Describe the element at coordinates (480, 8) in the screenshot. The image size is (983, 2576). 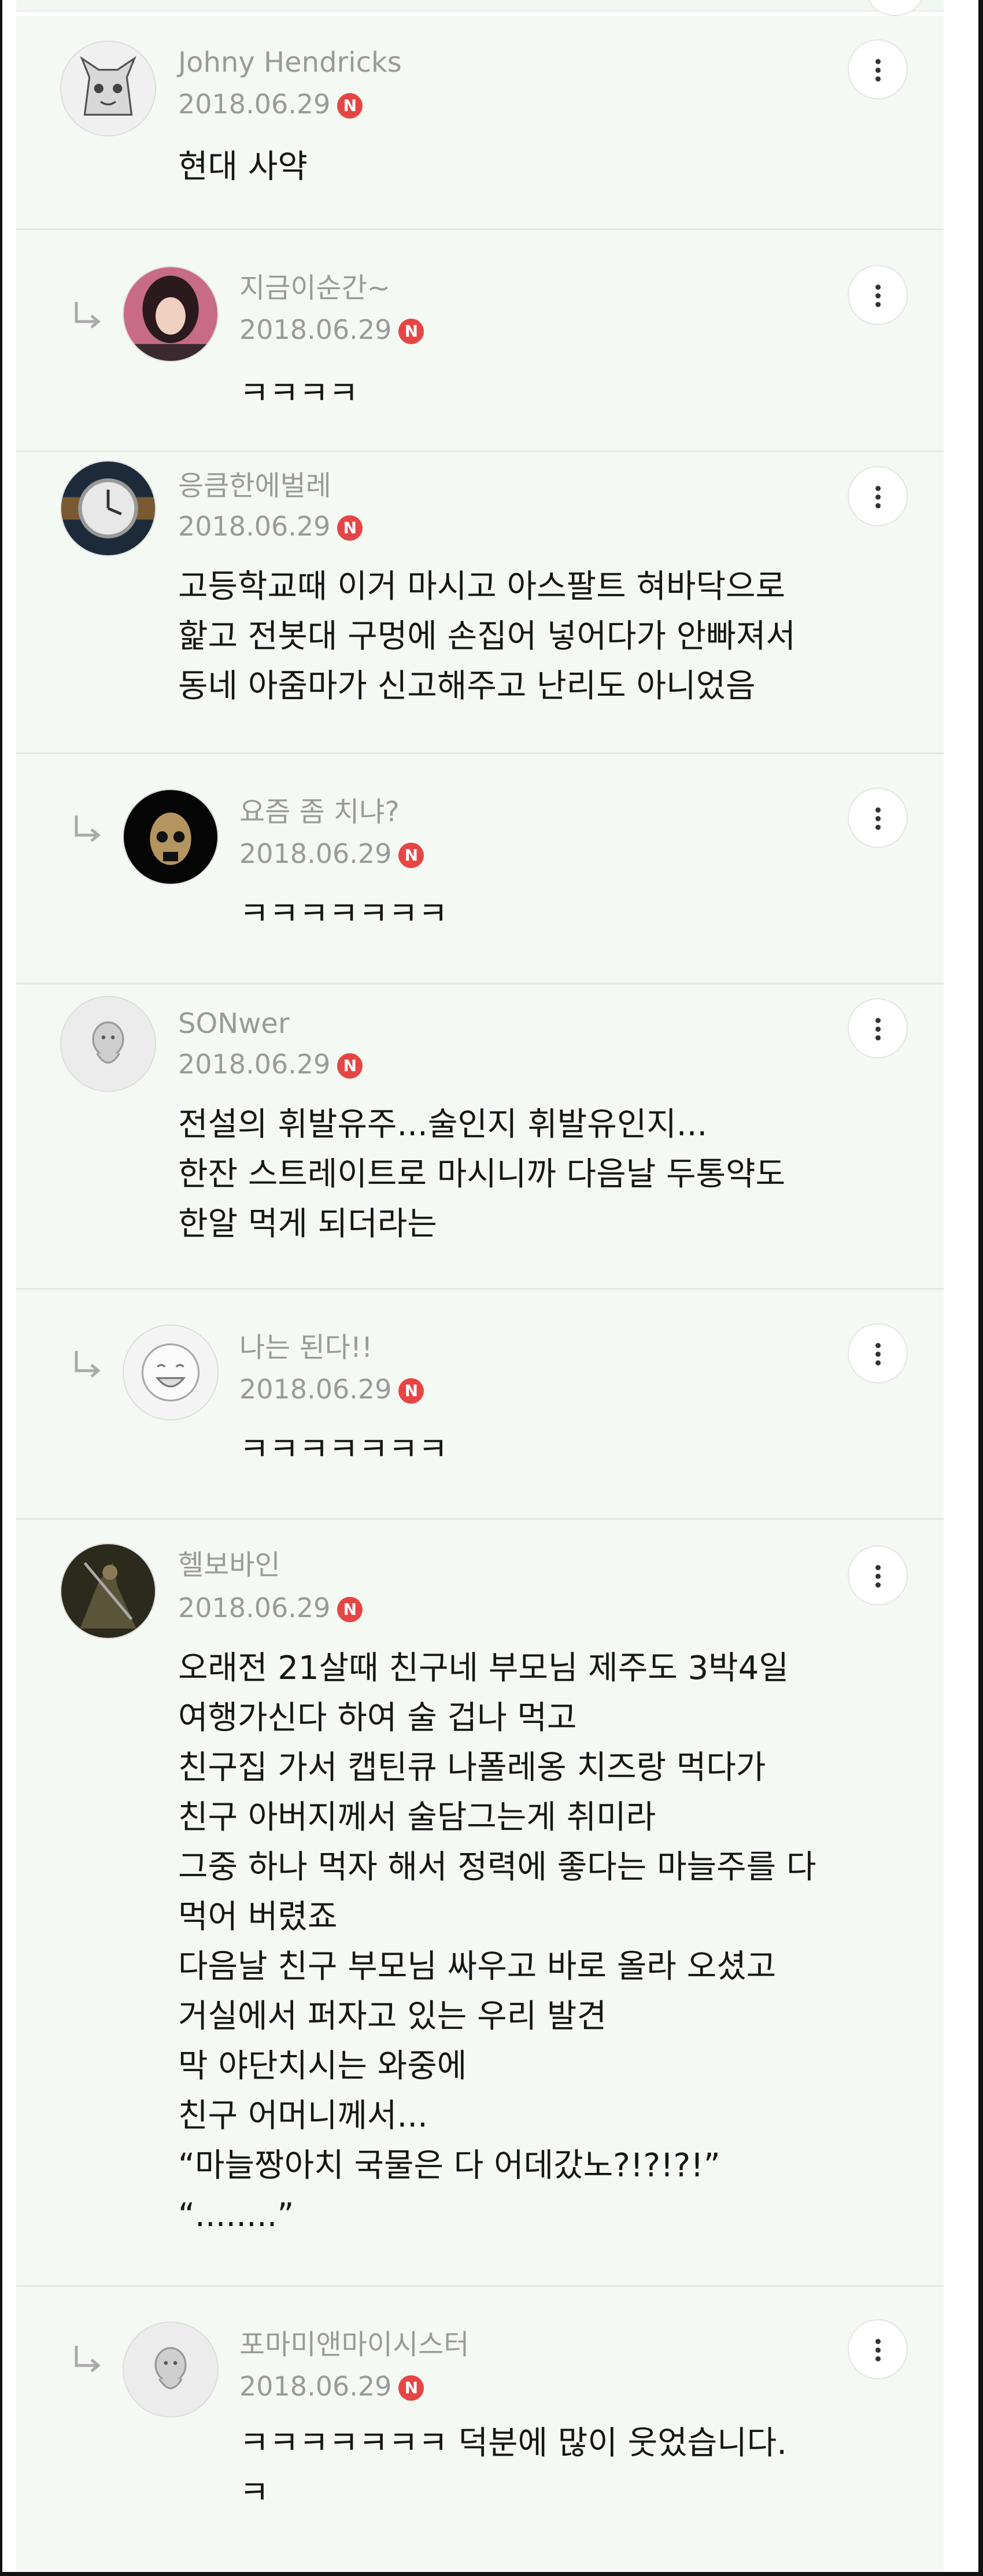
I see `previous-comment-edge` at that location.